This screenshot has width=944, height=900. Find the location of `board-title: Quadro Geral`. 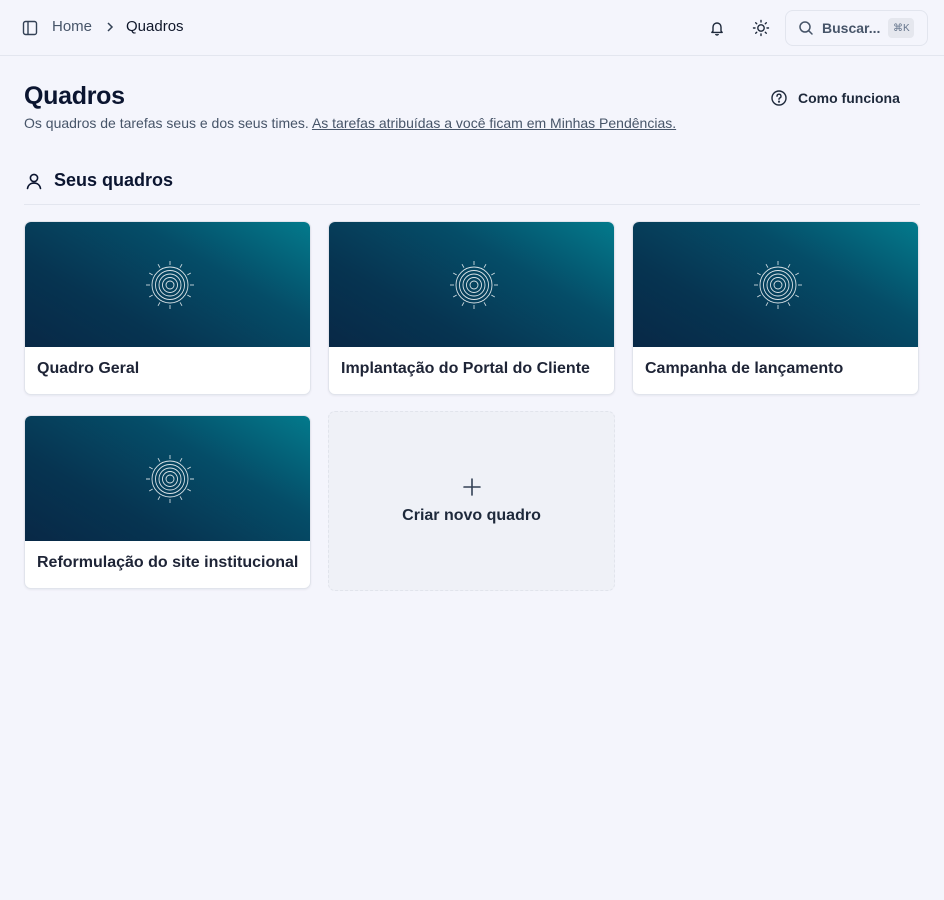

board-title: Quadro Geral is located at coordinates (88, 368).